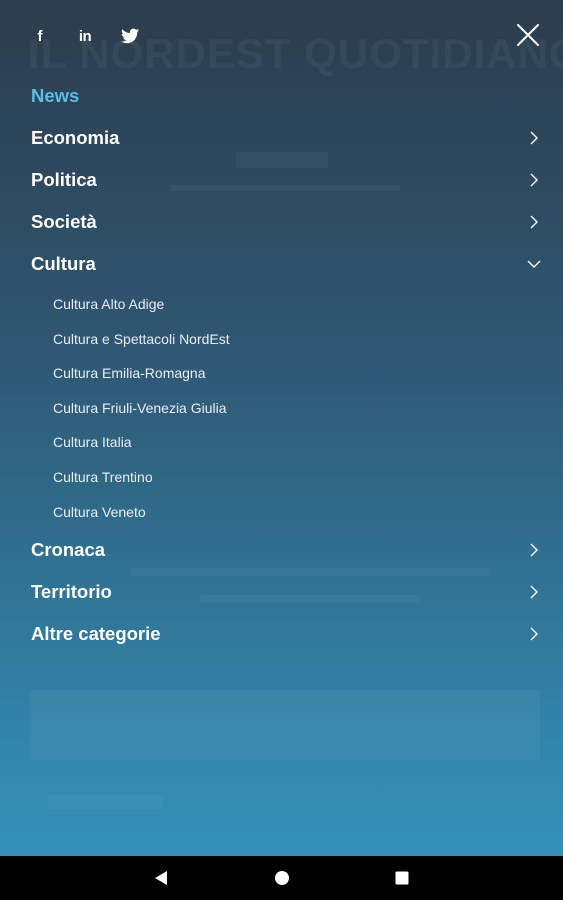 Image resolution: width=563 pixels, height=900 pixels. What do you see at coordinates (55, 95) in the screenshot?
I see `menu-item-label: News` at bounding box center [55, 95].